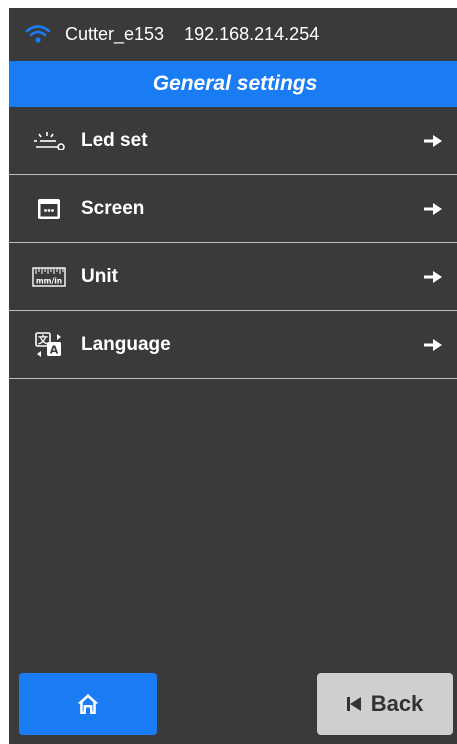 The height and width of the screenshot is (744, 457). Describe the element at coordinates (49, 345) in the screenshot. I see `translate-icon: 文 A` at that location.